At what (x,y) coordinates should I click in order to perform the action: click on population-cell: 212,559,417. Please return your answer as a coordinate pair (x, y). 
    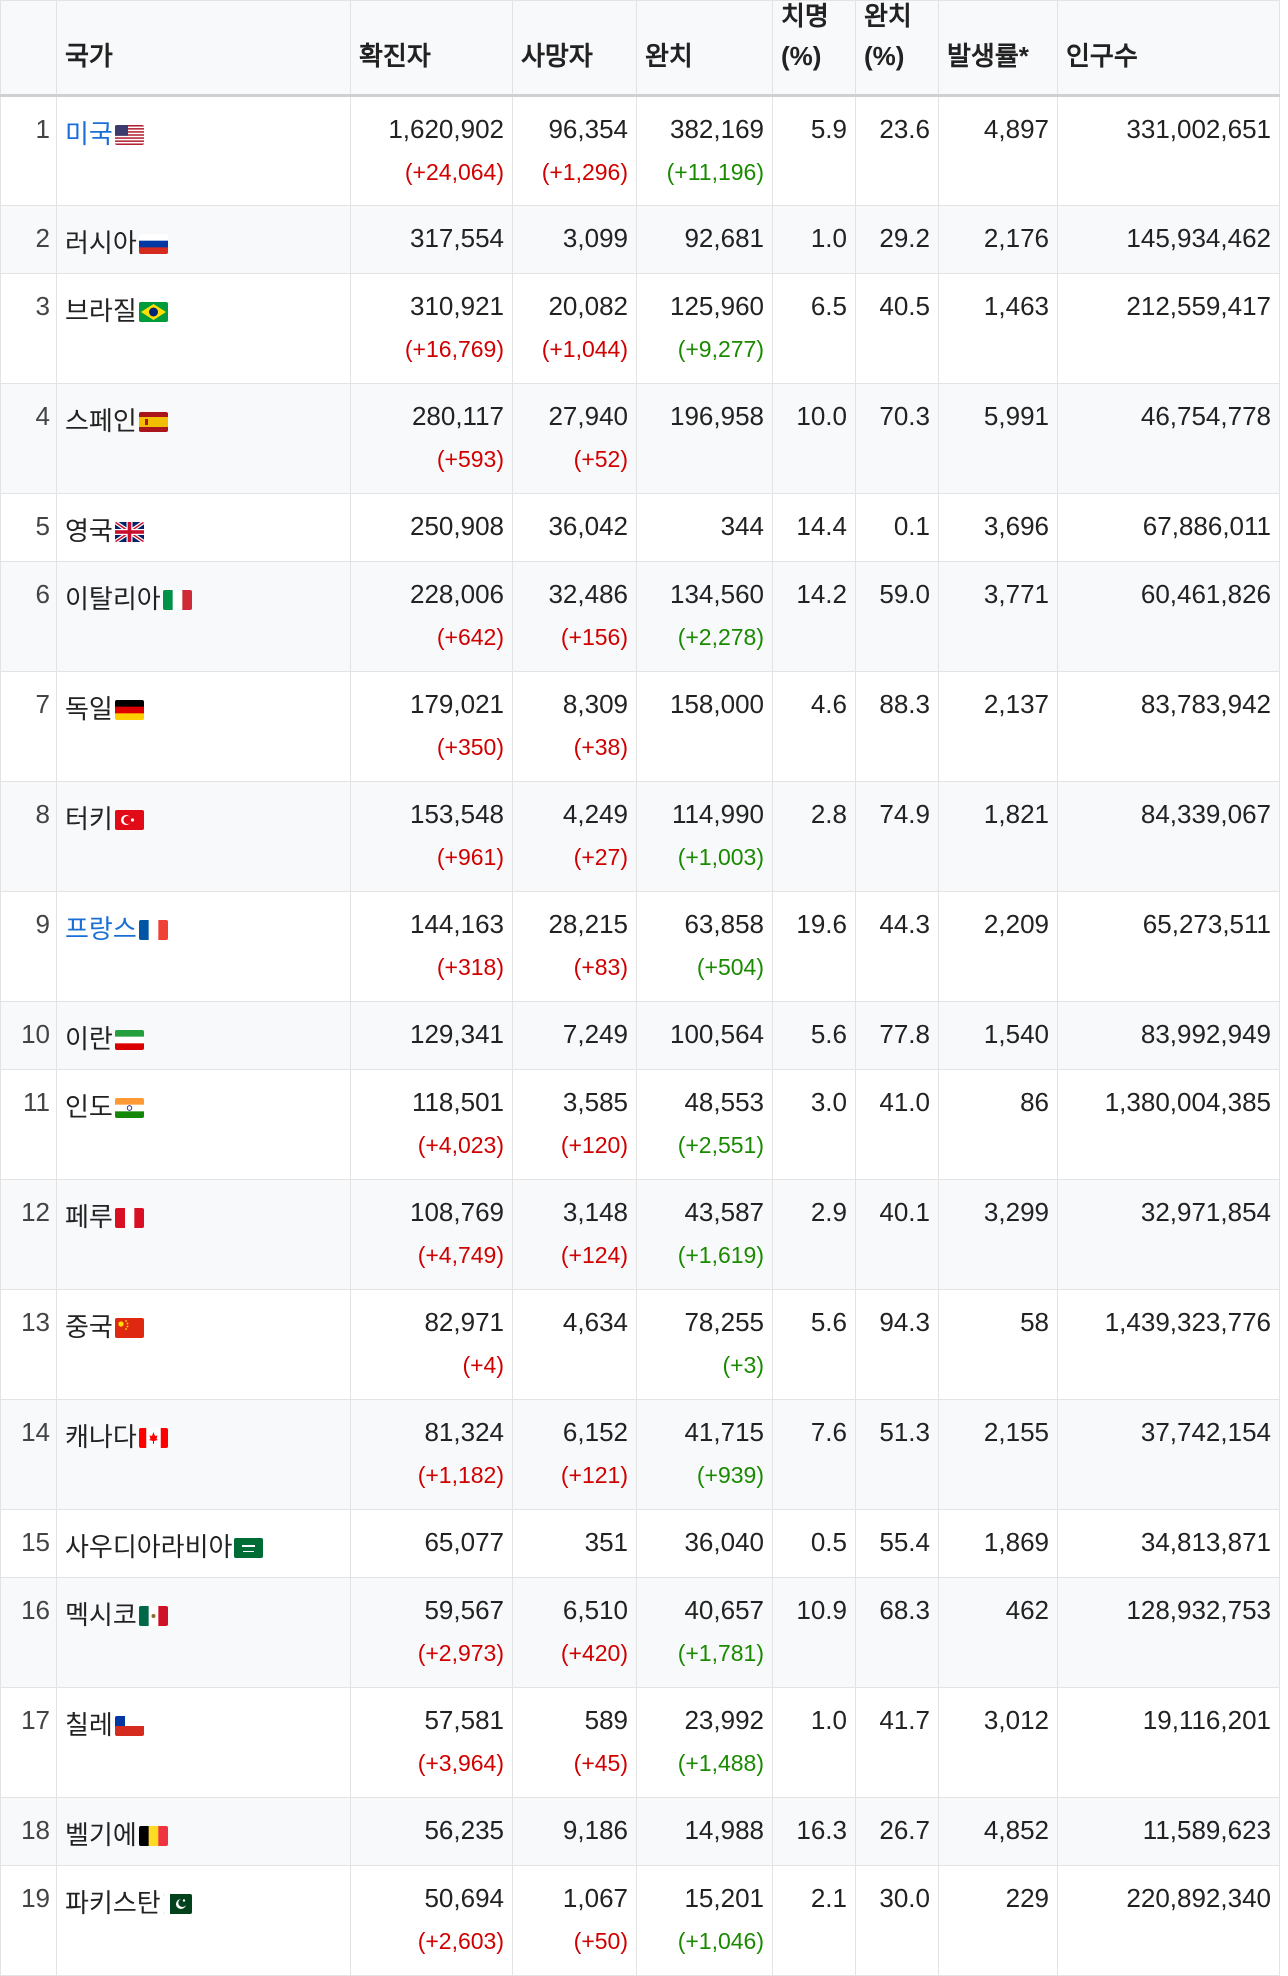
    Looking at the image, I should click on (1168, 328).